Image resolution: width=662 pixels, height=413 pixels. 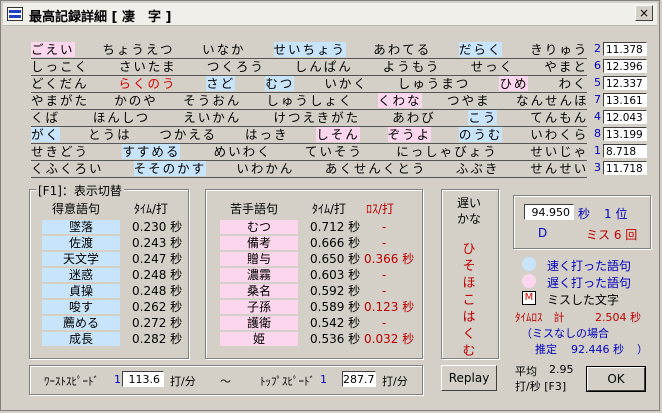 I want to click on no-miss-note: （ミスなしの場合, so click(x=565, y=333).